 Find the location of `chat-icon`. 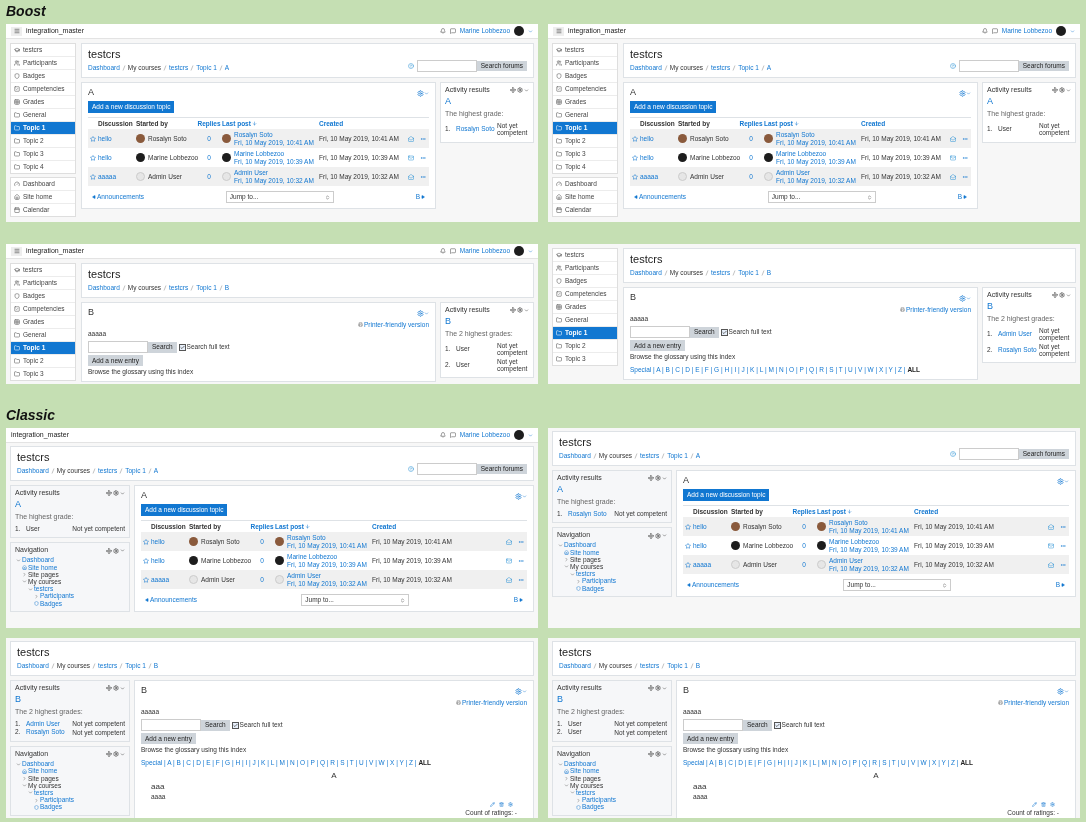

chat-icon is located at coordinates (452, 435).